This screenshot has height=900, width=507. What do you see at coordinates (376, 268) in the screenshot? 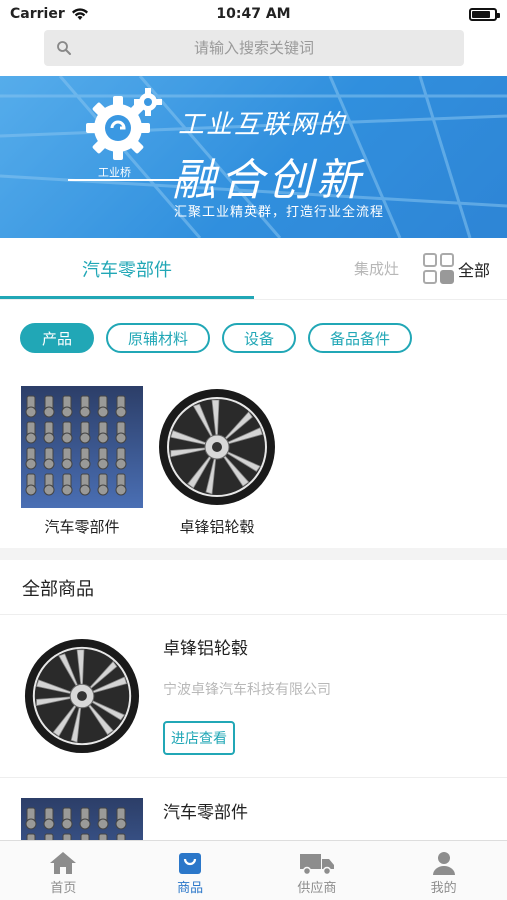
I see `tab-integrated-stove: 集成灶` at bounding box center [376, 268].